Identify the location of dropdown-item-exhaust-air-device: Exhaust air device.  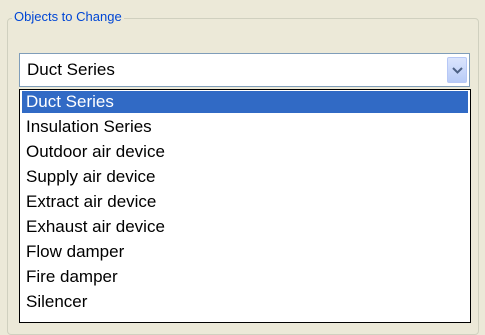
(245, 227).